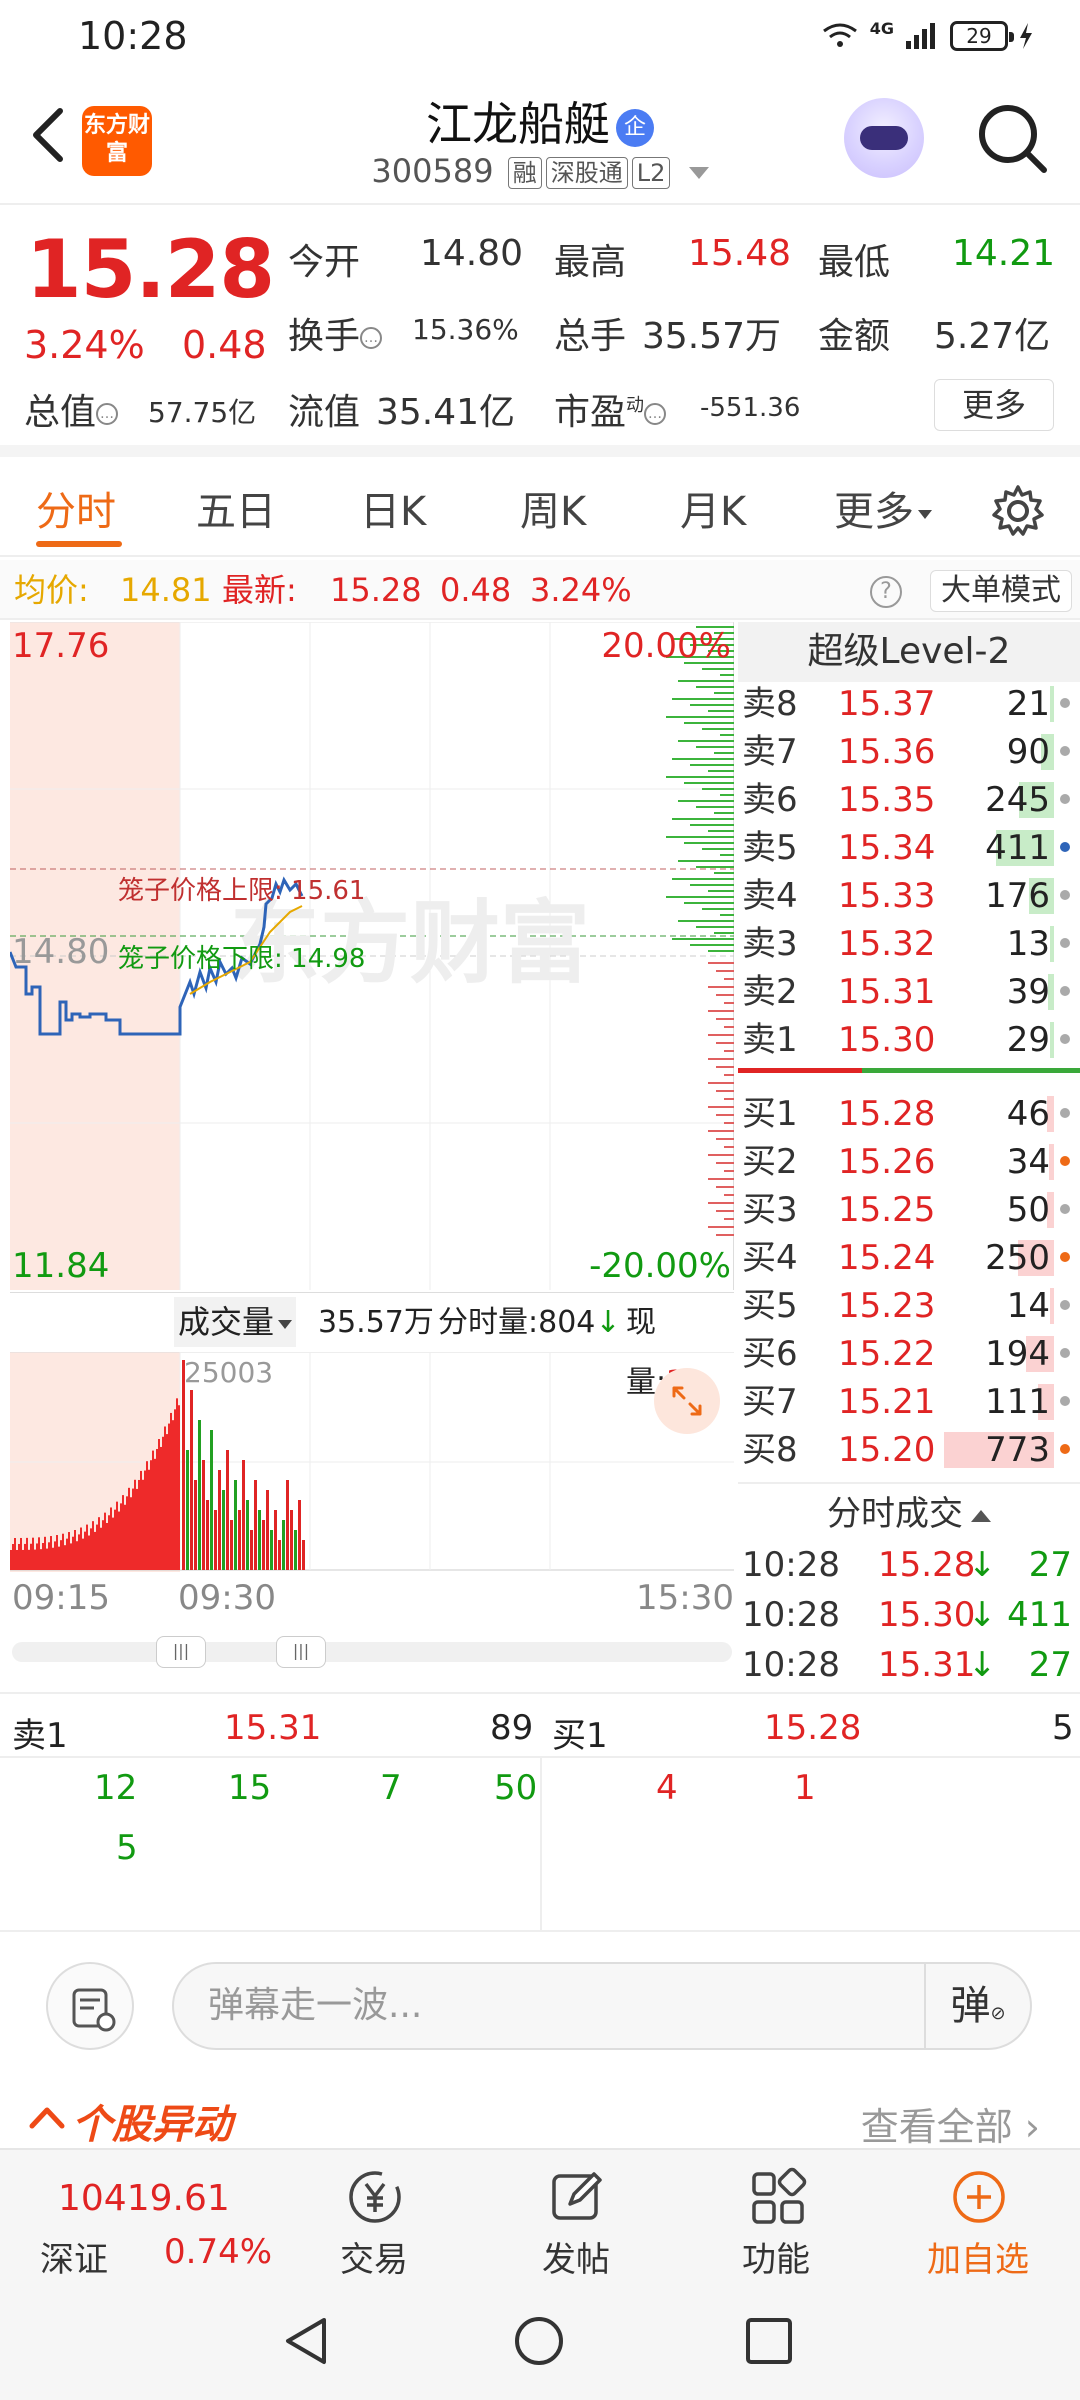 The width and height of the screenshot is (1080, 2400). I want to click on volume-peak-label: 25003, so click(229, 1372).